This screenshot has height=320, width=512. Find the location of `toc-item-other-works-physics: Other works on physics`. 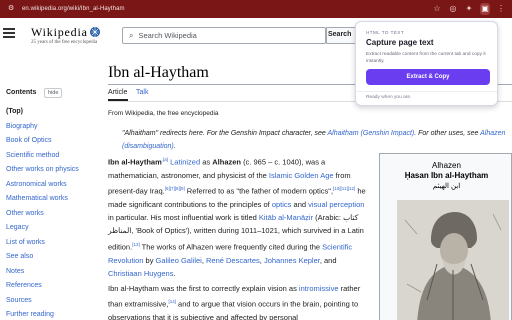

toc-item-other-works-physics: Other works on physics is located at coordinates (42, 173).